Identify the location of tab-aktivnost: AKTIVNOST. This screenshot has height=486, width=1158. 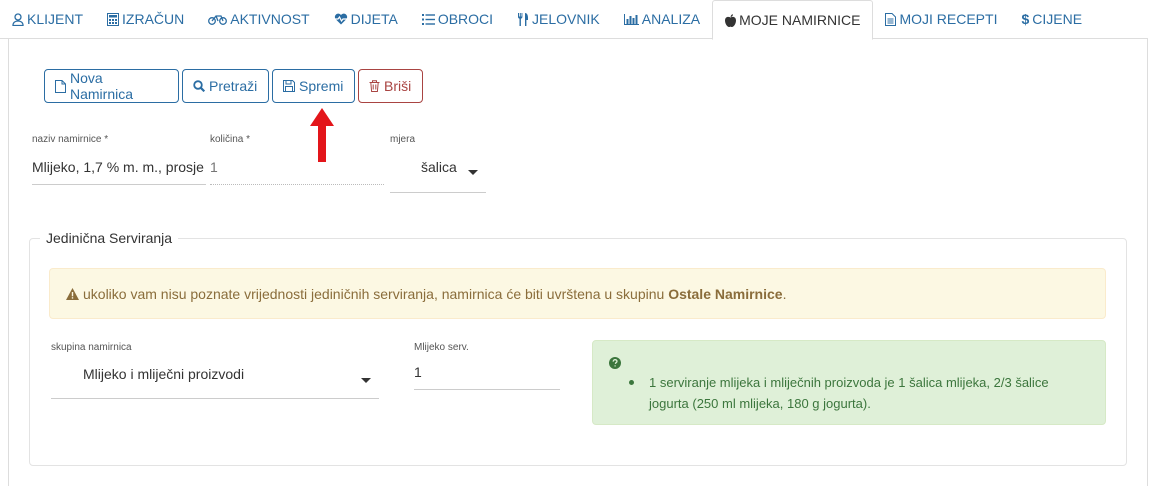
(258, 19).